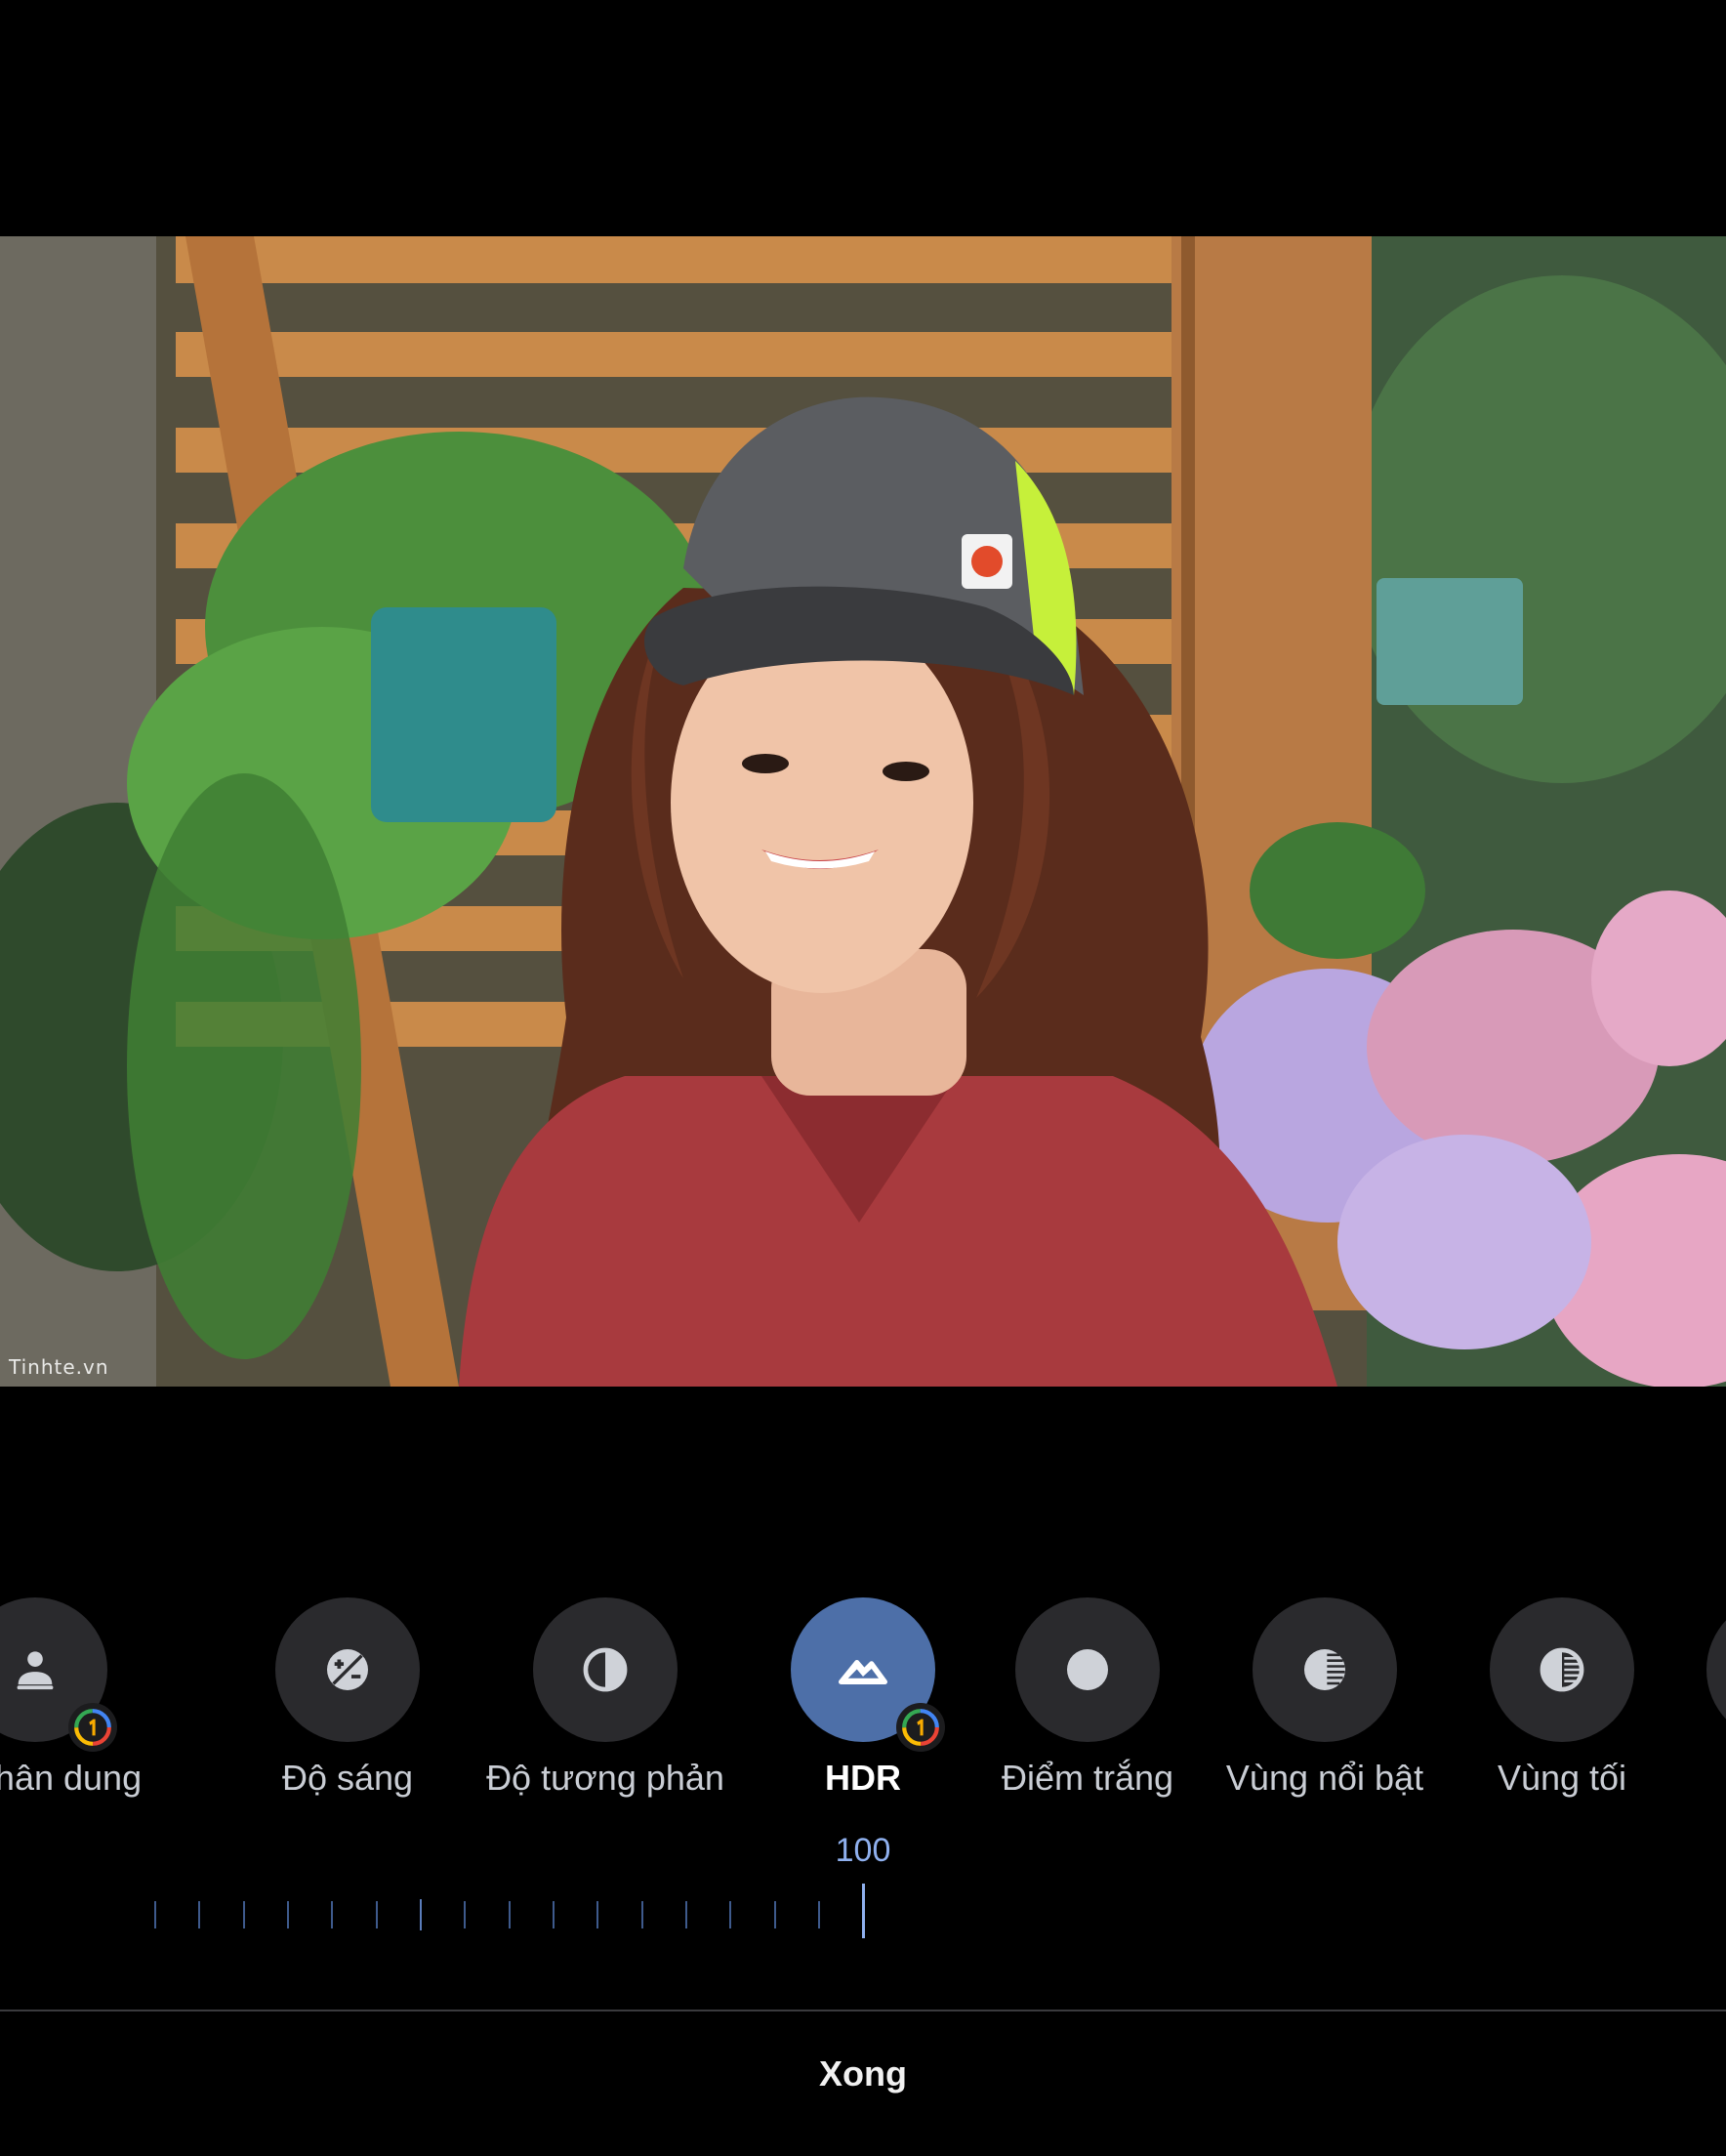 The image size is (1726, 2156). What do you see at coordinates (1087, 1778) in the screenshot?
I see `tool-label: Điểm trắng` at bounding box center [1087, 1778].